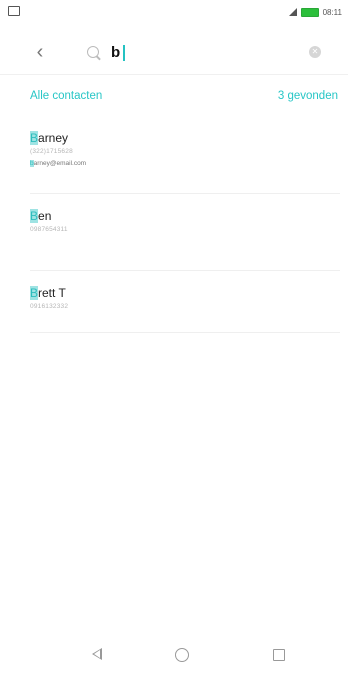  I want to click on contact-name: Barney, so click(185, 138).